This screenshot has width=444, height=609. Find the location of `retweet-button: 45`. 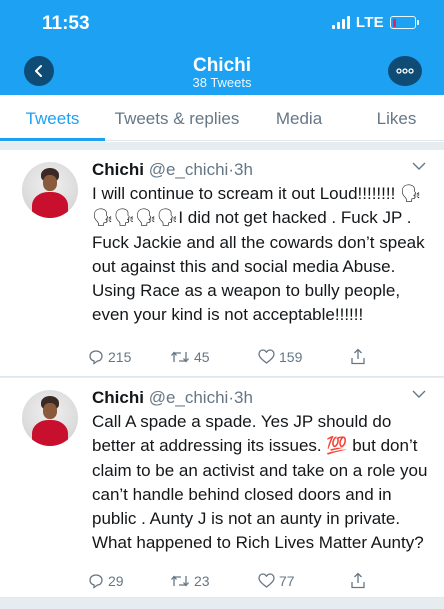

retweet-button: 45 is located at coordinates (214, 357).